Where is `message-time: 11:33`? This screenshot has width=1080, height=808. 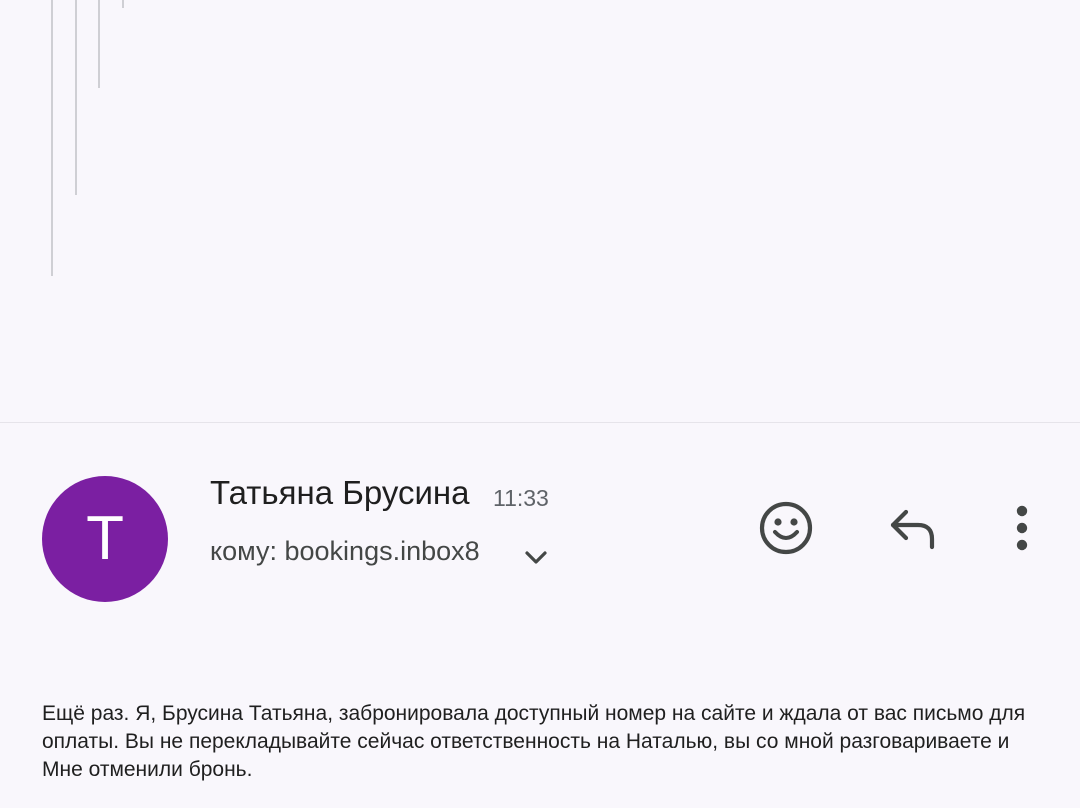 message-time: 11:33 is located at coordinates (521, 498).